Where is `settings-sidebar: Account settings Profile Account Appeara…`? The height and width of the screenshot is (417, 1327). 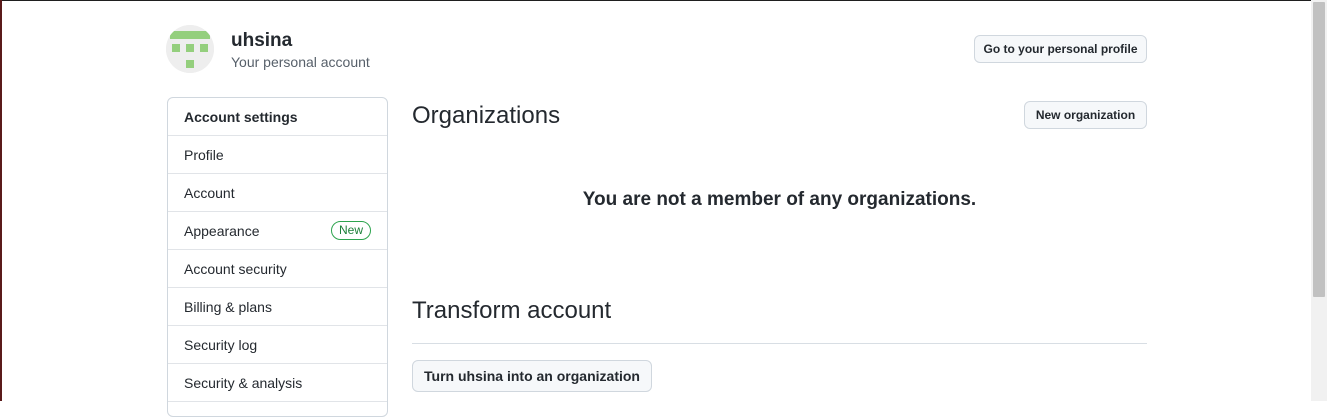 settings-sidebar: Account settings Profile Account Appeara… is located at coordinates (277, 257).